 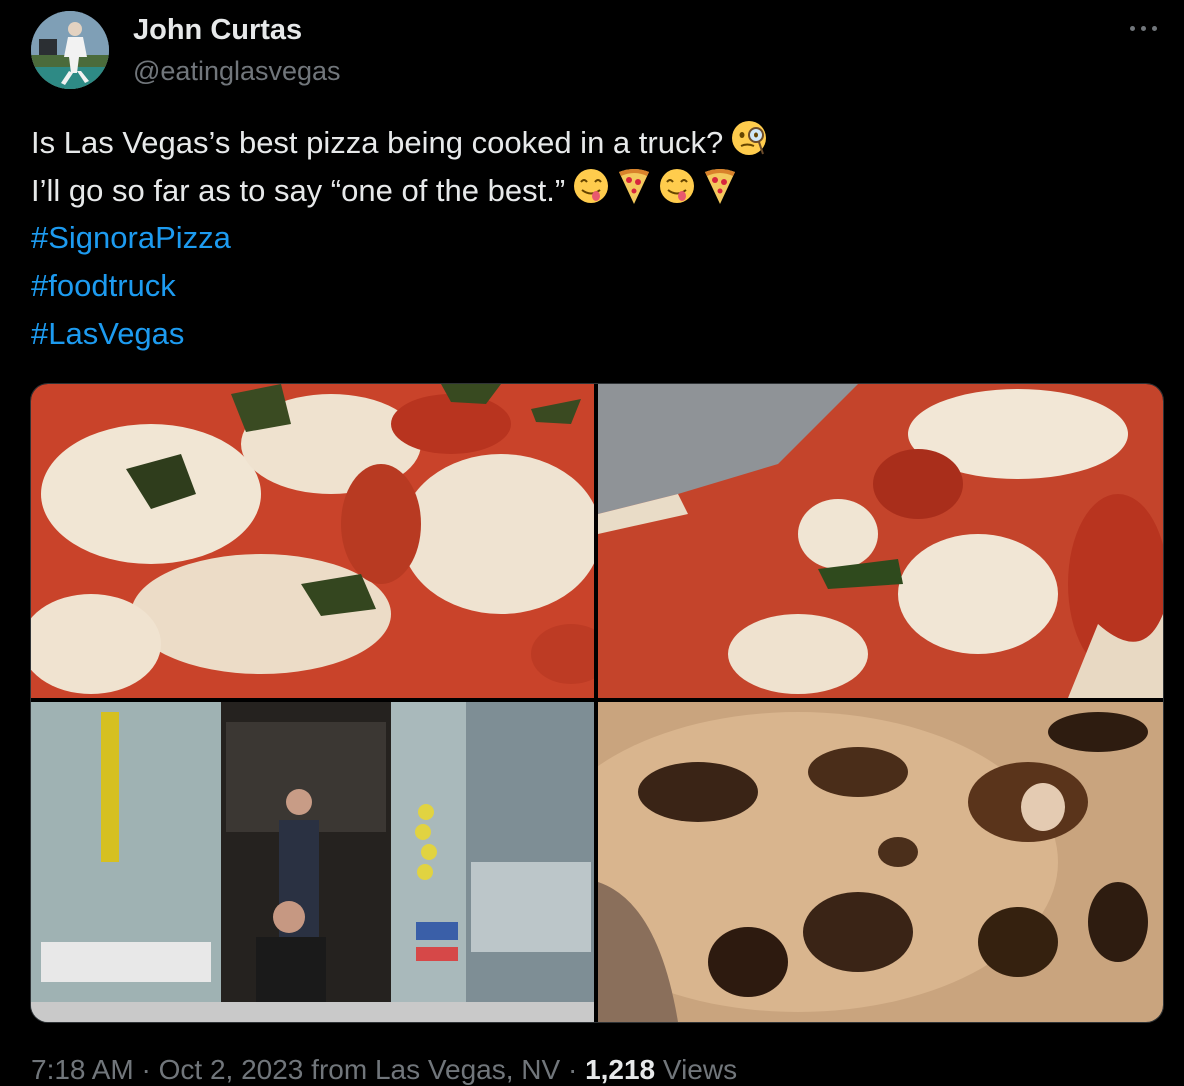 What do you see at coordinates (103, 285) in the screenshot?
I see `hashtag-foodtruck: #foodtruck` at bounding box center [103, 285].